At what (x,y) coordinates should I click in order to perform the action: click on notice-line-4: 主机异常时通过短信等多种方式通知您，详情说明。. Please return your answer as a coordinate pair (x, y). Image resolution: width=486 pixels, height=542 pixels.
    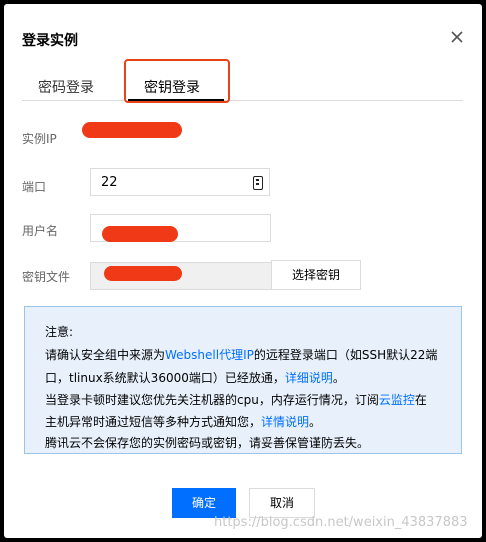
    Looking at the image, I should click on (183, 421).